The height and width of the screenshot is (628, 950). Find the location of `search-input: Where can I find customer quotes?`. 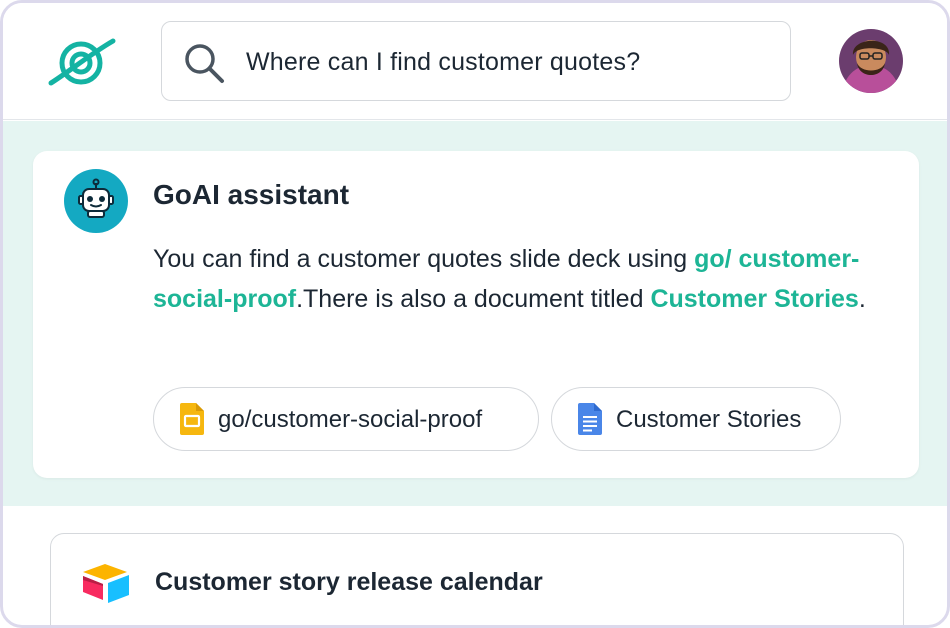

search-input: Where can I find customer quotes? is located at coordinates (443, 62).